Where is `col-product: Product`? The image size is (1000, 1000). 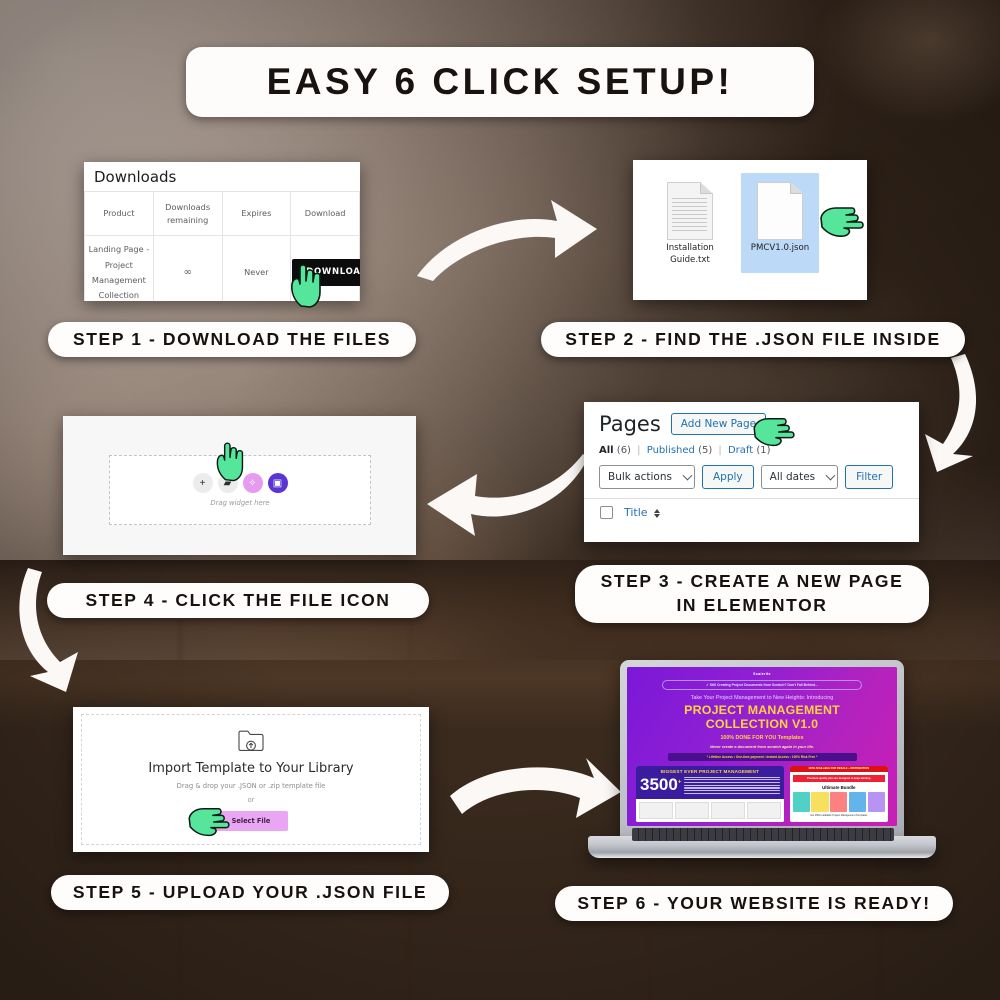
col-product: Product is located at coordinates (119, 213).